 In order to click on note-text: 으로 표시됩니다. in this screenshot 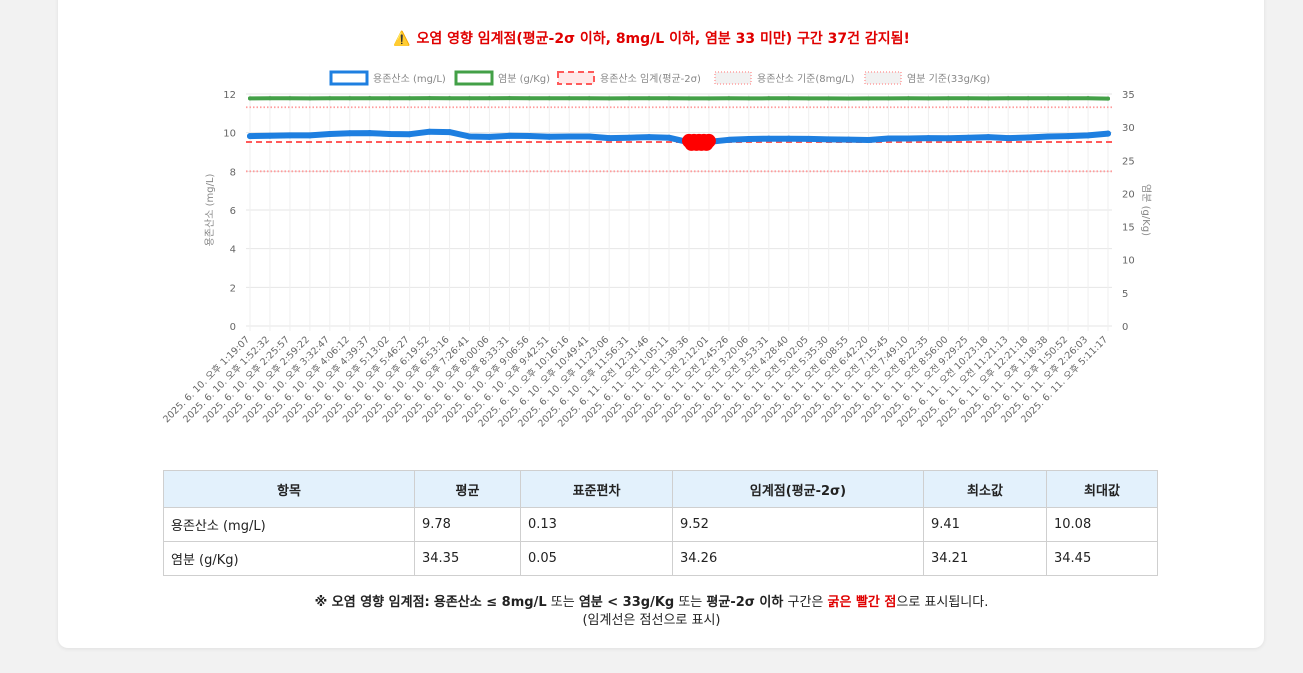, I will do `click(942, 602)`.